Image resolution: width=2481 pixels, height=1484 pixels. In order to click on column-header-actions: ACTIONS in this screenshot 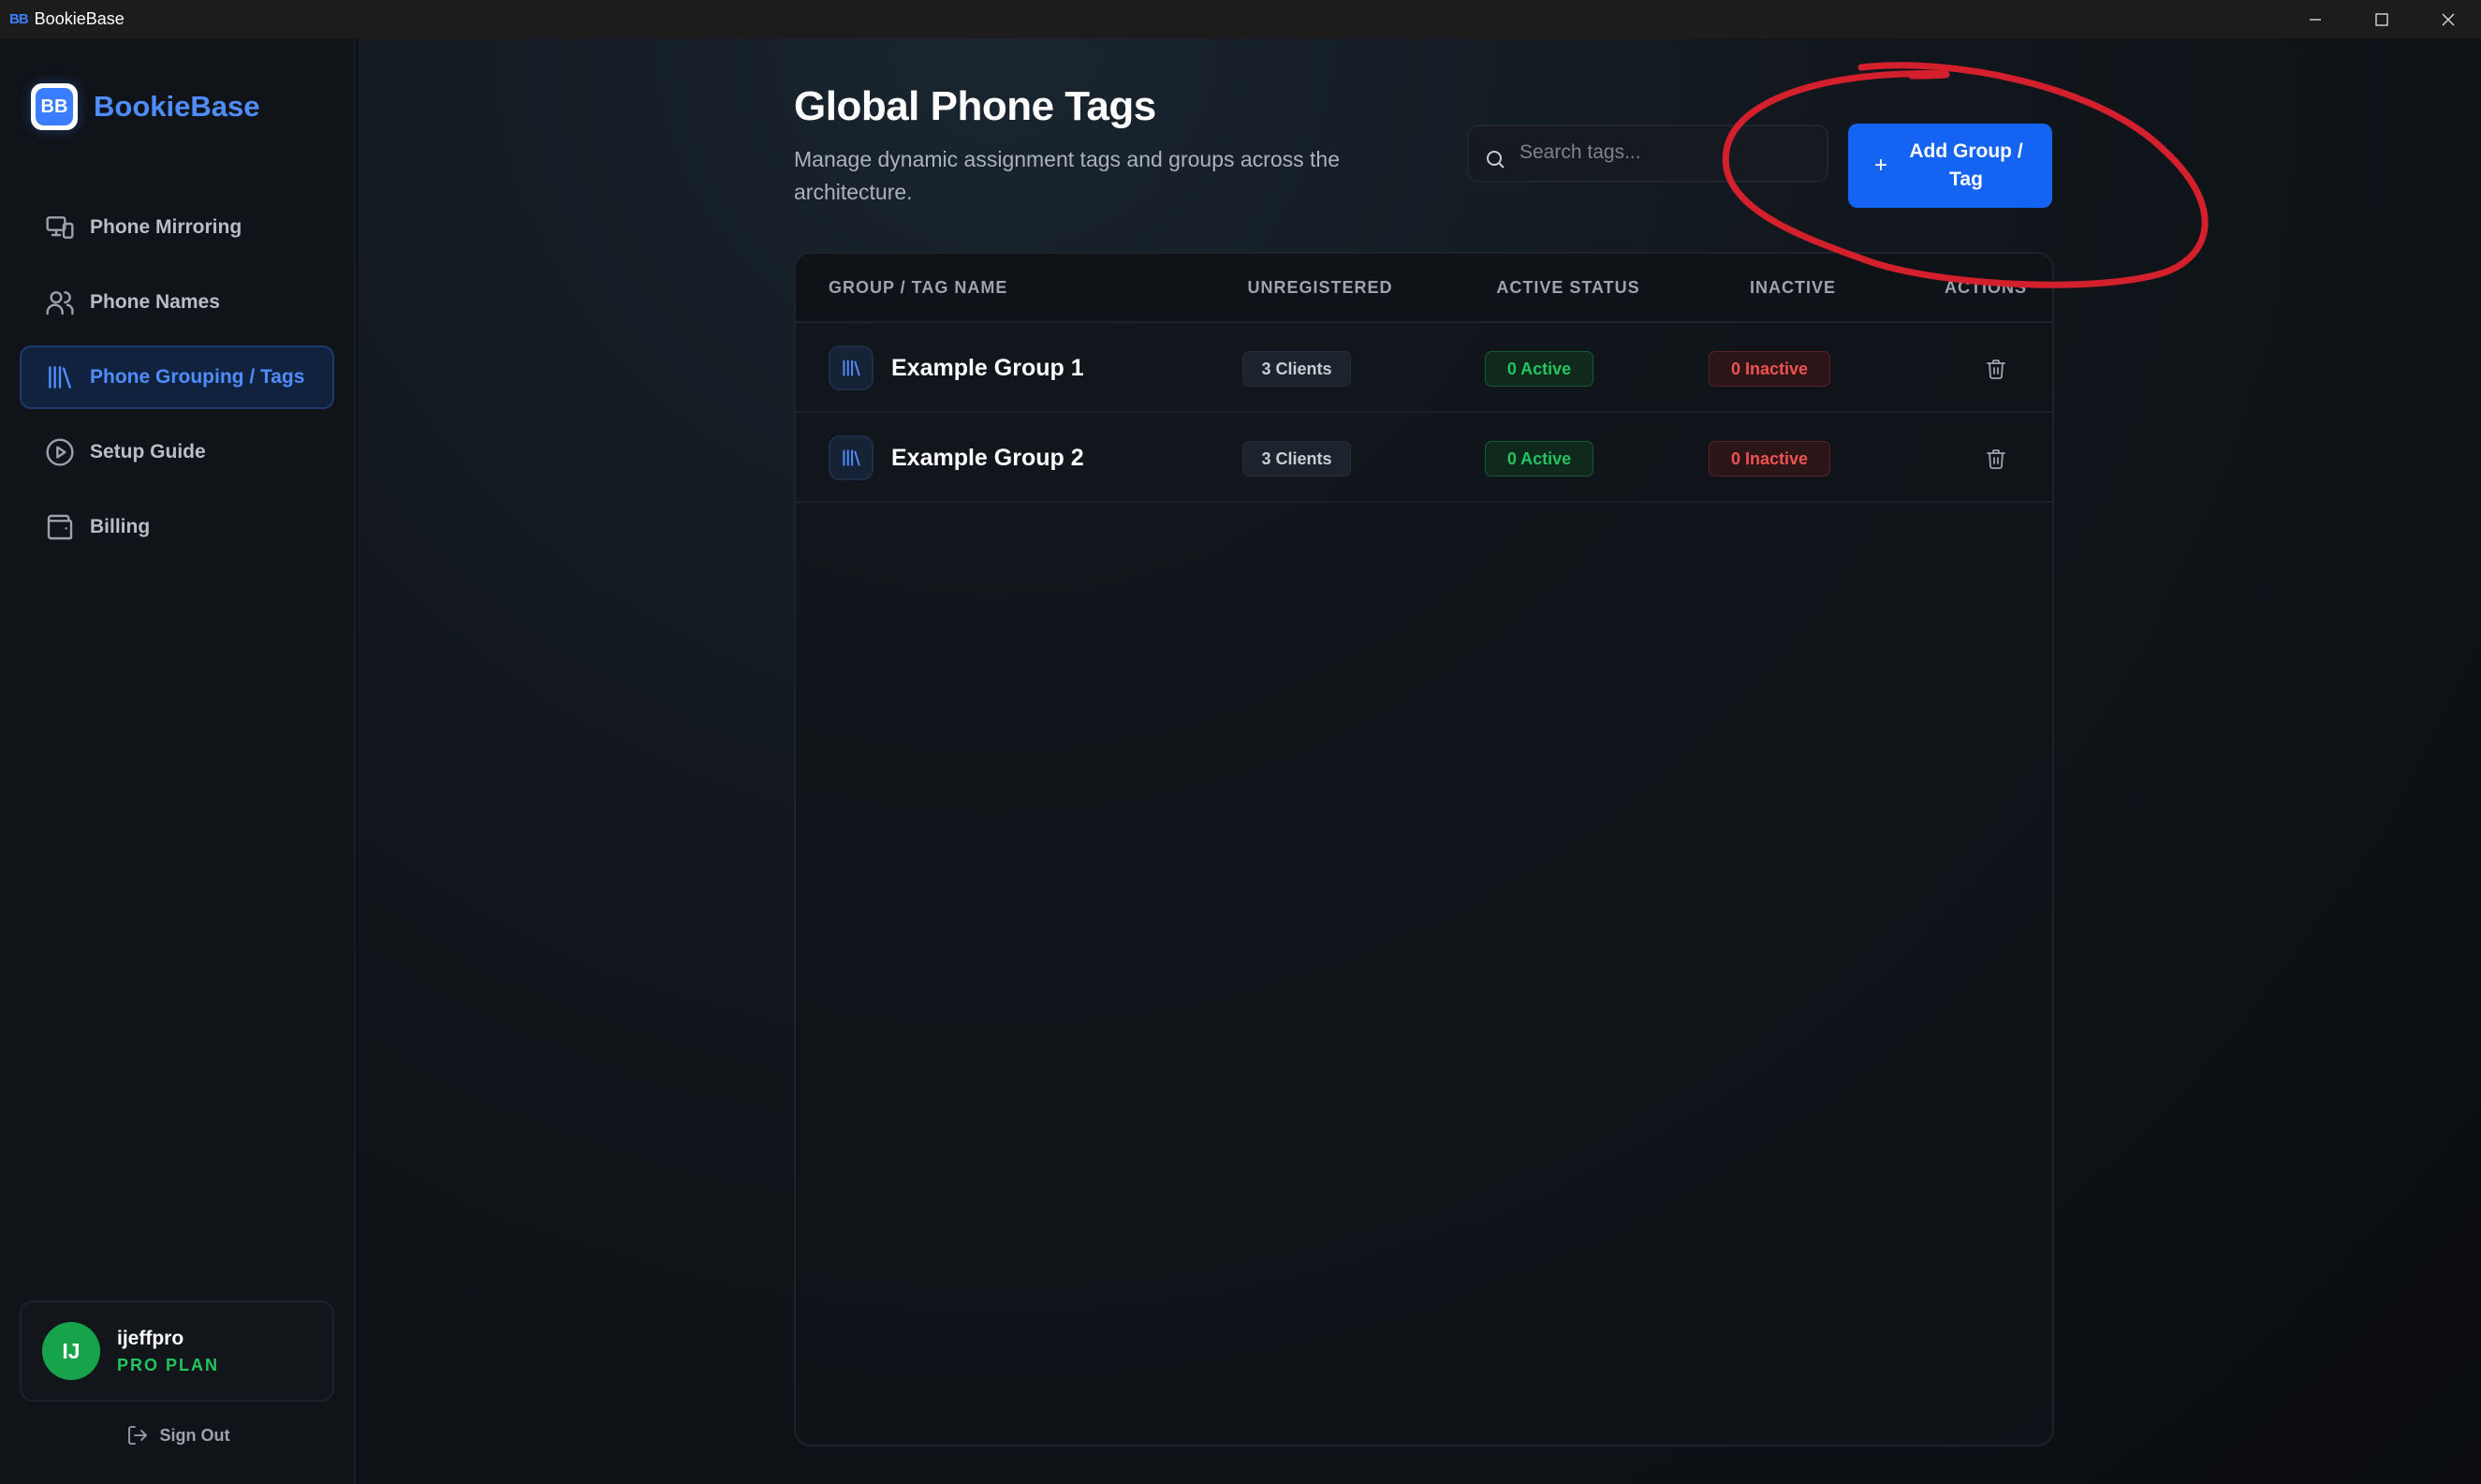, I will do `click(1986, 287)`.